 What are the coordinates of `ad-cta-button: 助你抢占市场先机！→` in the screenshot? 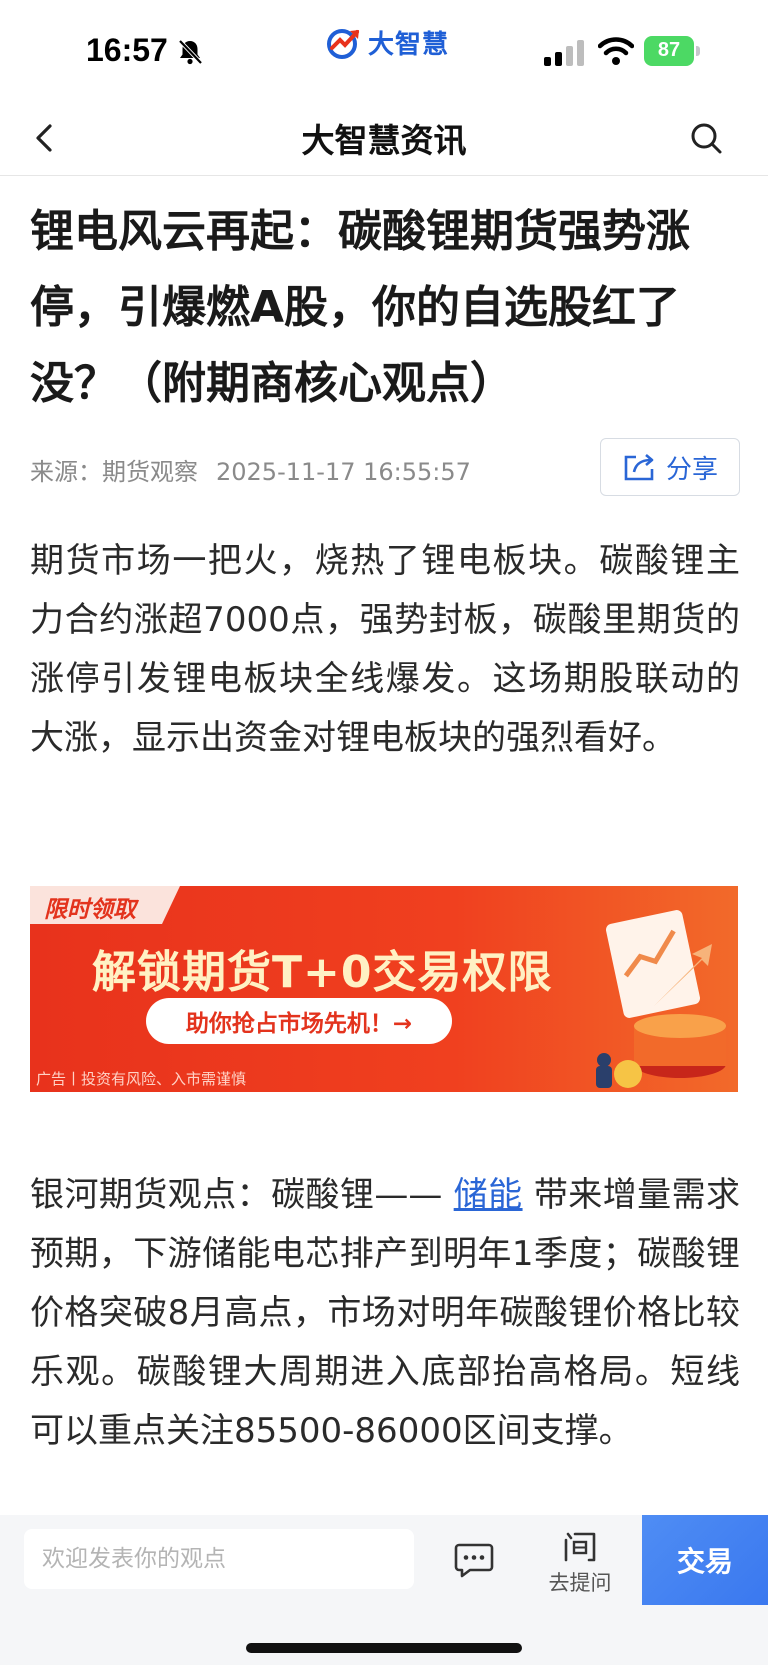 It's located at (299, 1021).